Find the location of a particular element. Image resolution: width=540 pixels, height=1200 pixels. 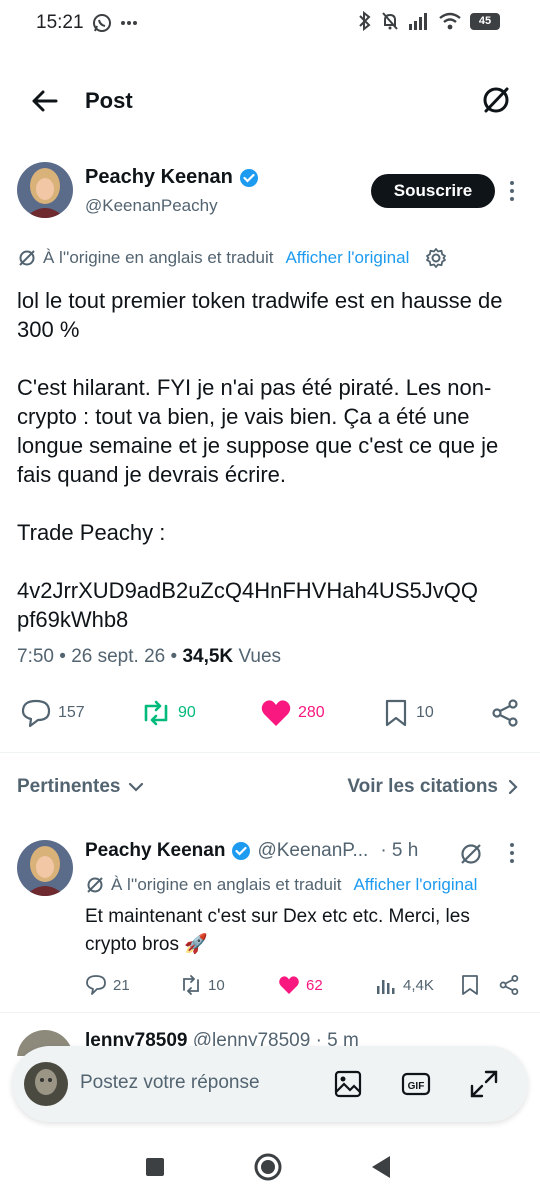

settings-gear-icon is located at coordinates (436, 258).